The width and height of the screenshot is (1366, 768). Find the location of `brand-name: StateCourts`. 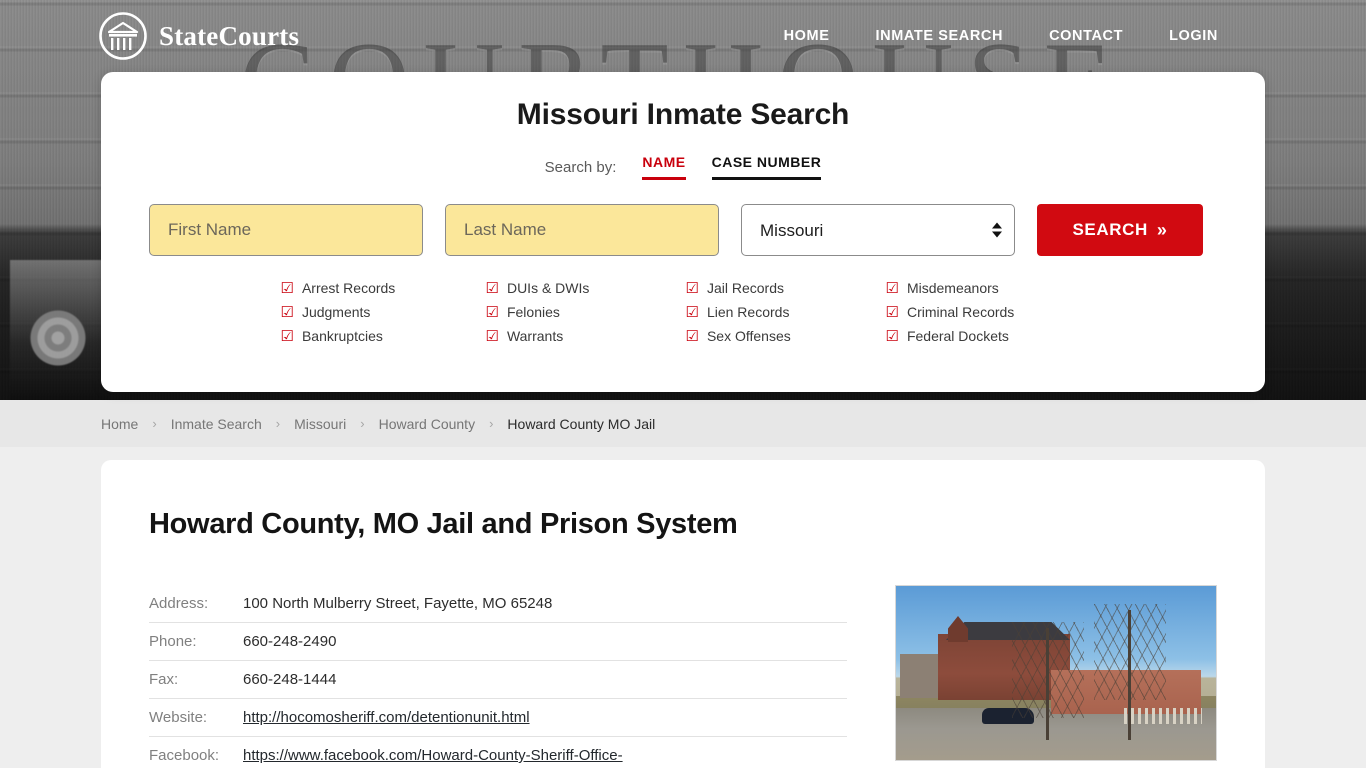

brand-name: StateCourts is located at coordinates (229, 35).